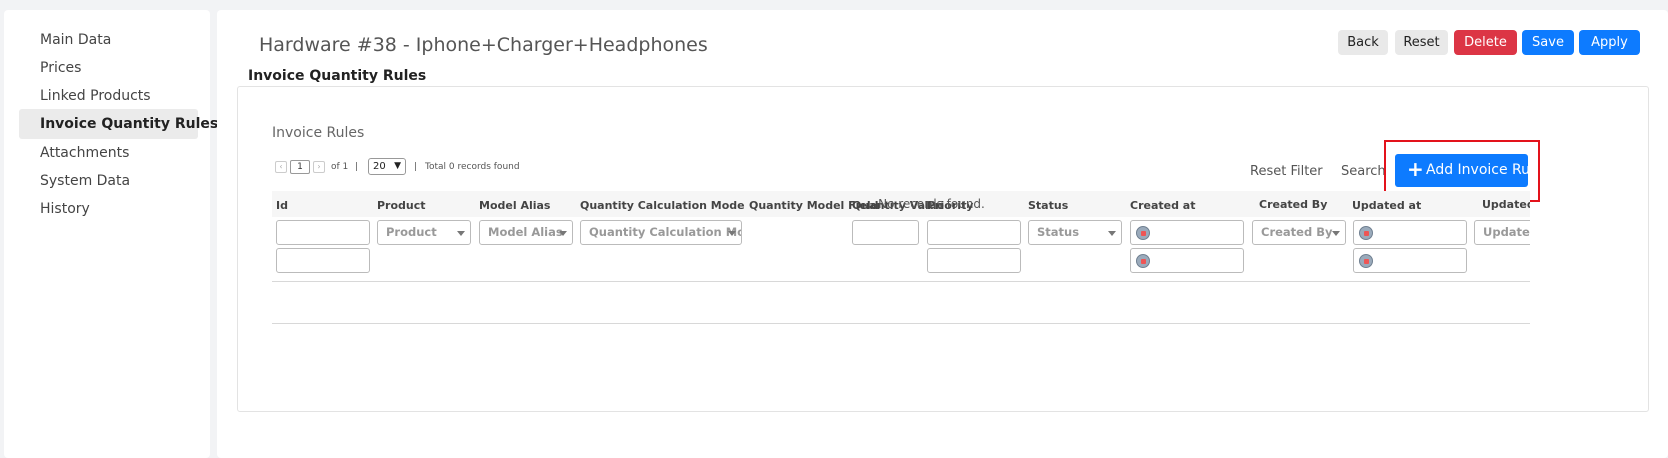  Describe the element at coordinates (1548, 42) in the screenshot. I see `save-button: Save` at that location.